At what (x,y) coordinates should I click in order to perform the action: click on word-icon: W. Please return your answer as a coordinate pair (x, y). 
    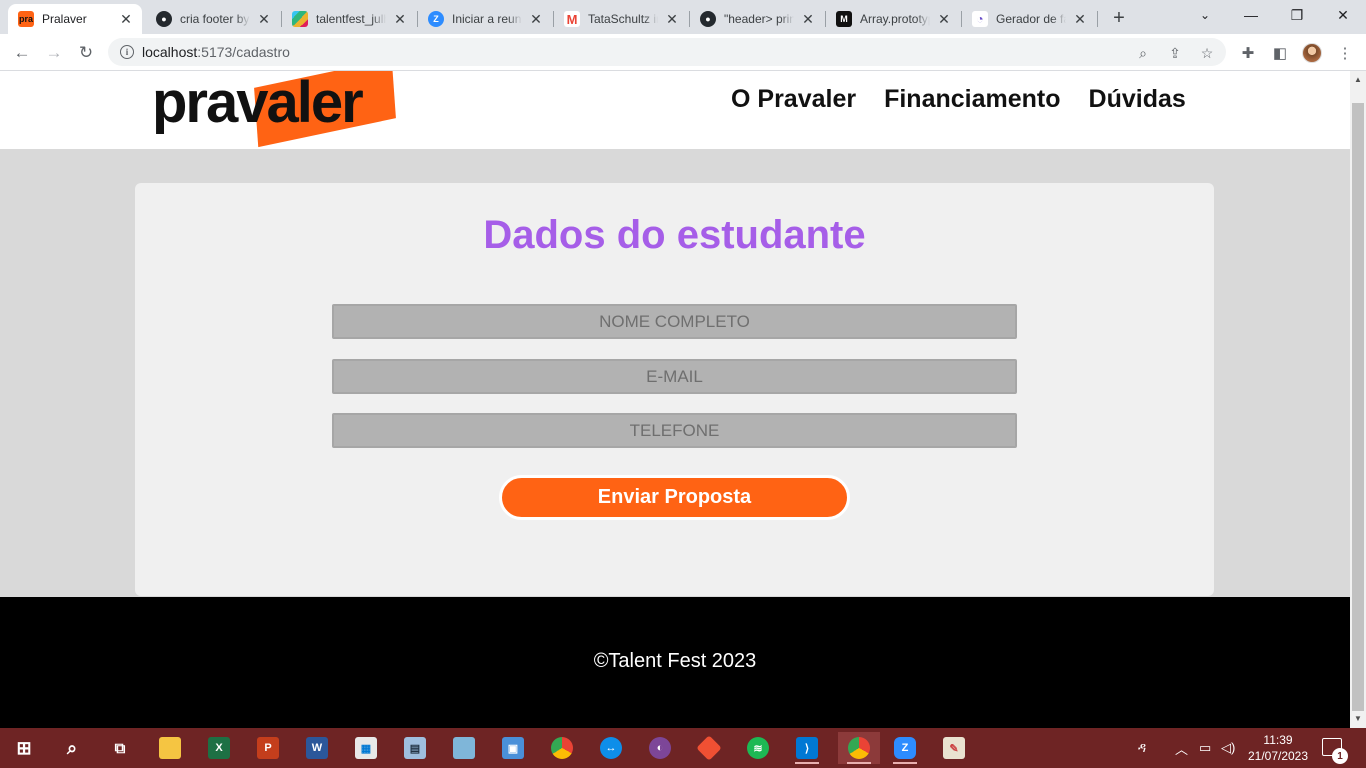
    Looking at the image, I should click on (317, 748).